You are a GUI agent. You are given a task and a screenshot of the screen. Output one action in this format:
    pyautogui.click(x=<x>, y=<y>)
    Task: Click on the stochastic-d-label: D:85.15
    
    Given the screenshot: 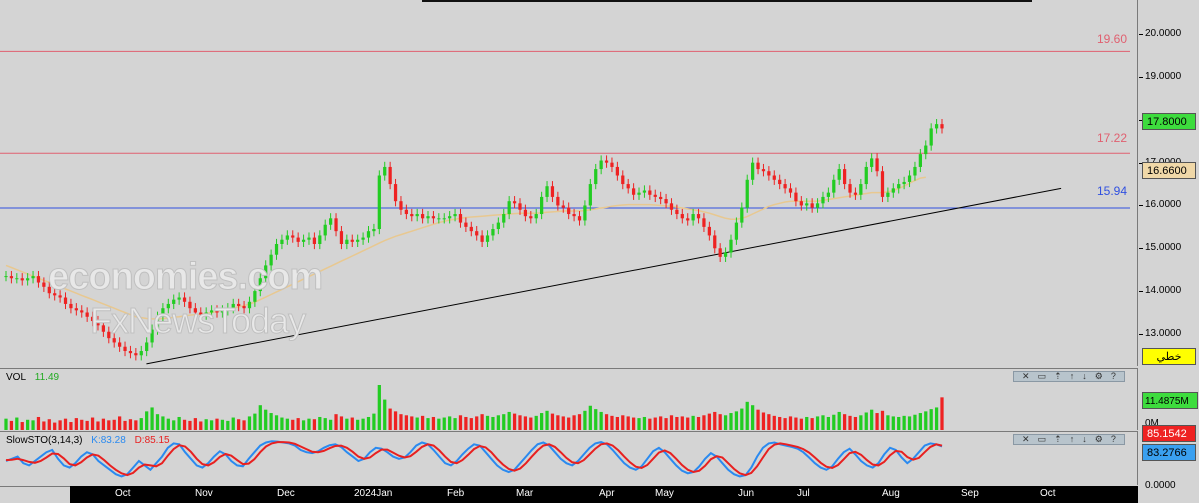 What is the action you would take?
    pyautogui.click(x=152, y=440)
    